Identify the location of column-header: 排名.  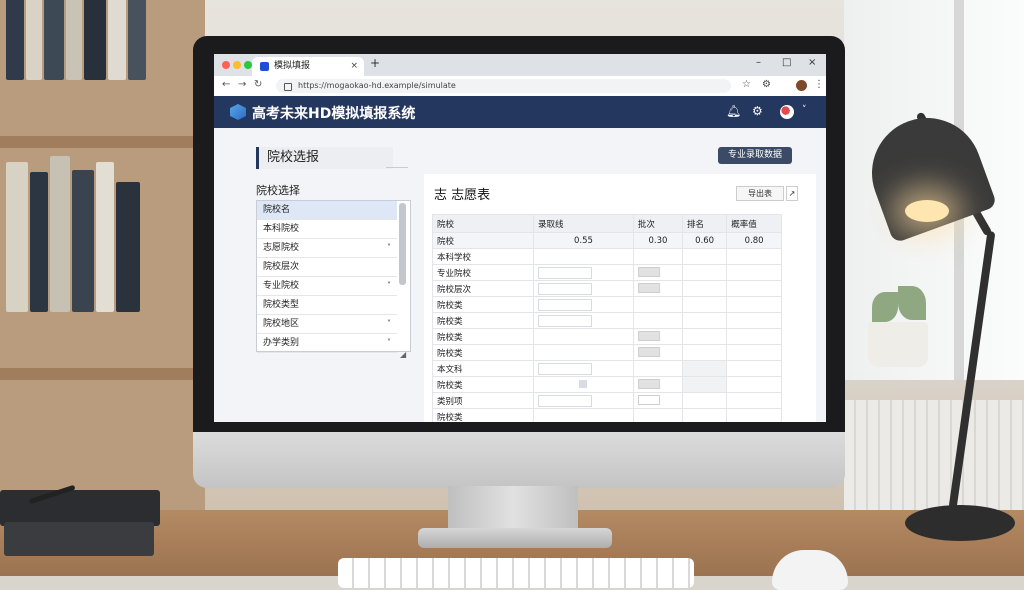
(704, 223).